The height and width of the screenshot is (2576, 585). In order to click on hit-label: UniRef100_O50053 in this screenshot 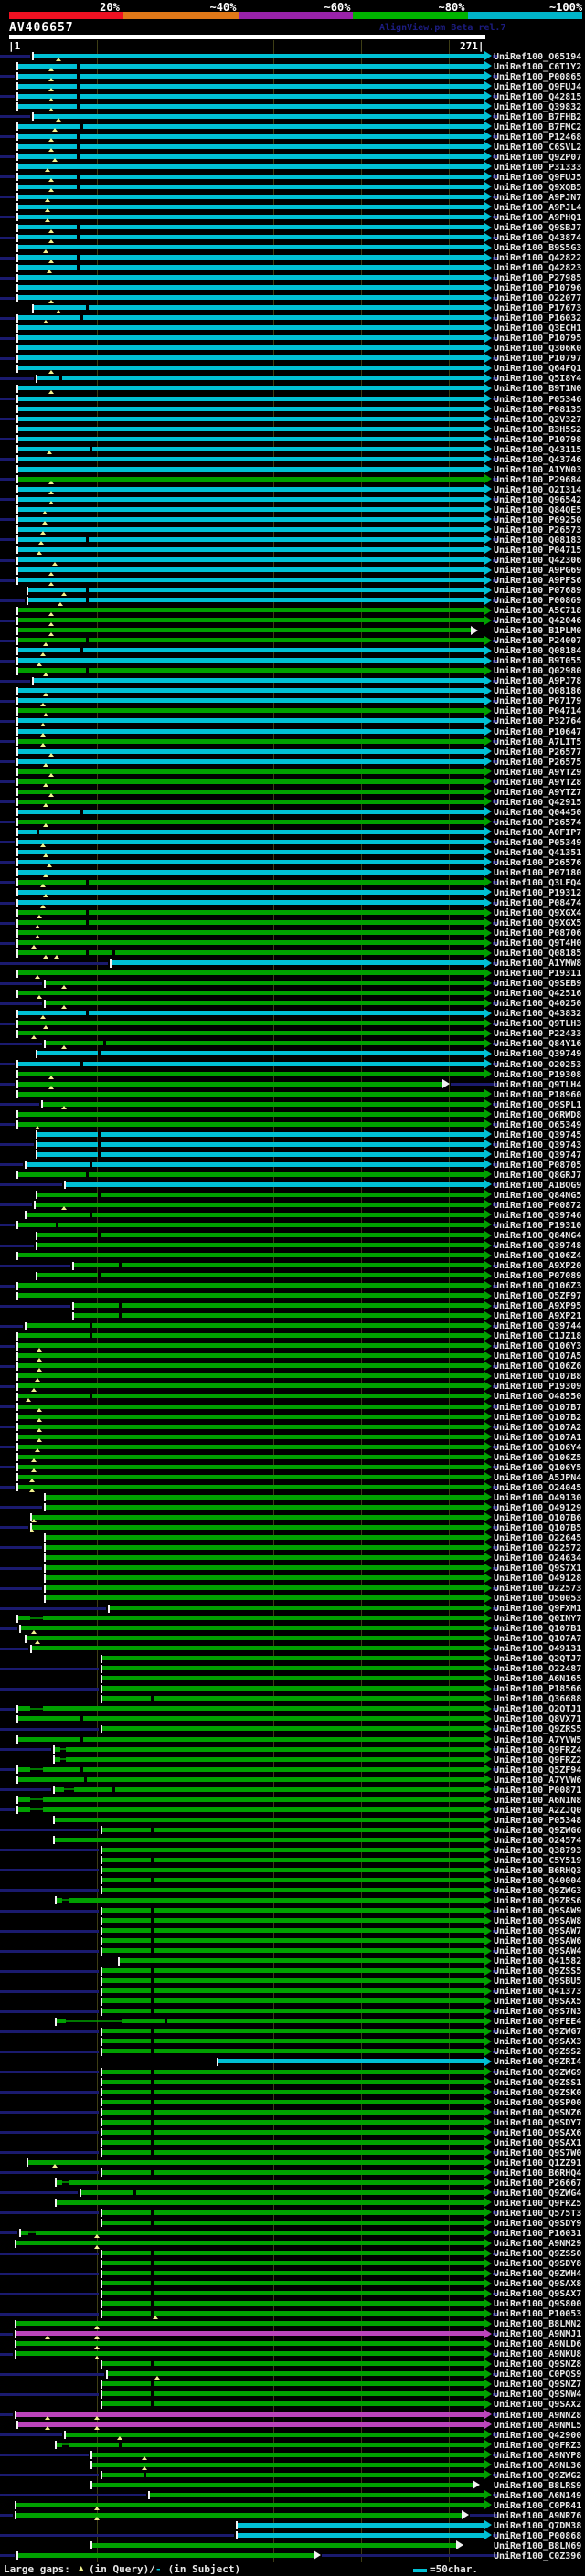, I will do `click(538, 1599)`.